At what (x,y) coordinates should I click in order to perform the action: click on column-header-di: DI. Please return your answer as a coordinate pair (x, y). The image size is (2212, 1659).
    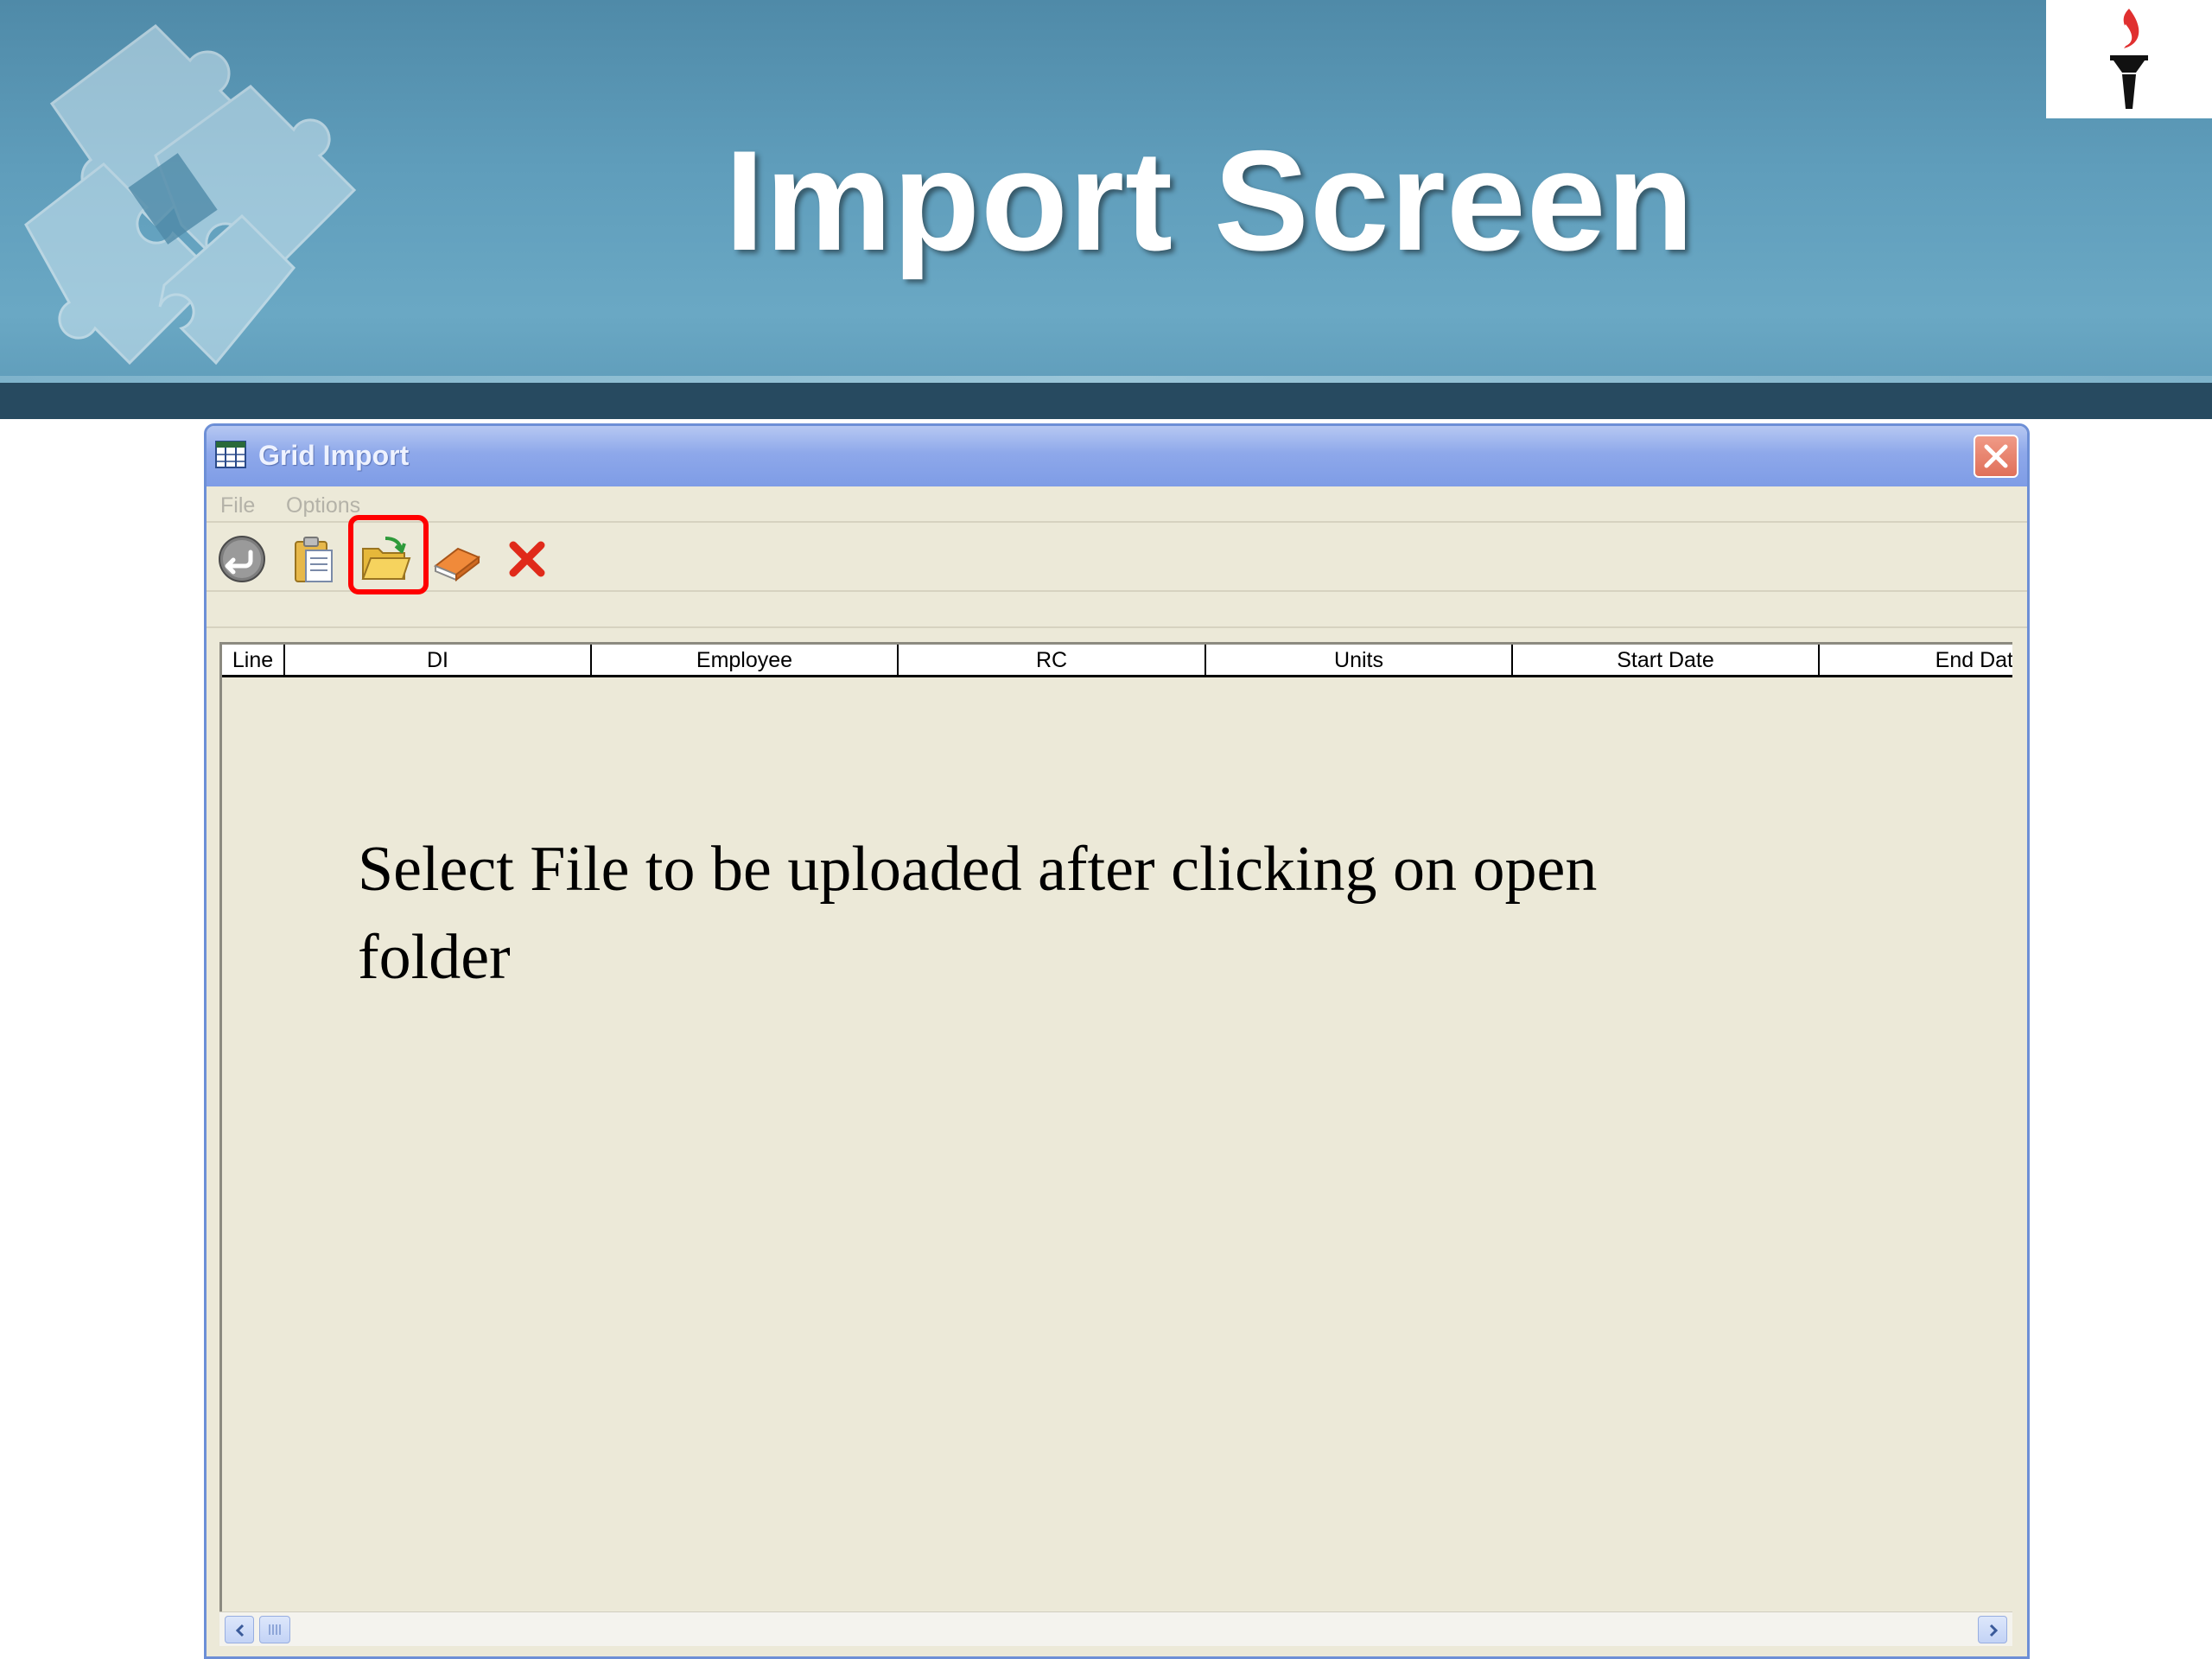
    Looking at the image, I should click on (438, 661).